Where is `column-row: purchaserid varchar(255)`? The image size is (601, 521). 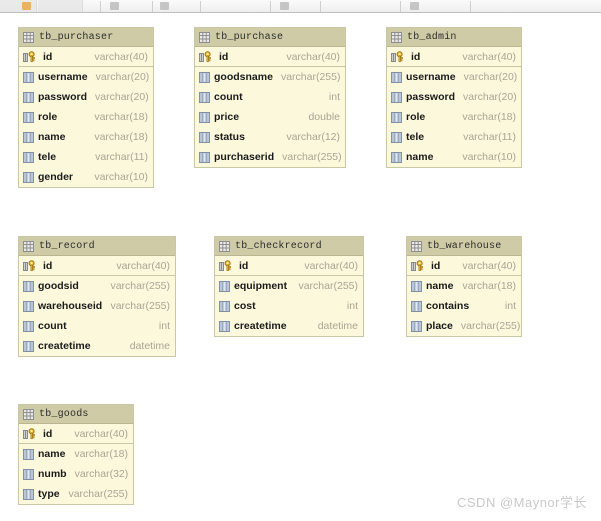 column-row: purchaserid varchar(255) is located at coordinates (270, 157).